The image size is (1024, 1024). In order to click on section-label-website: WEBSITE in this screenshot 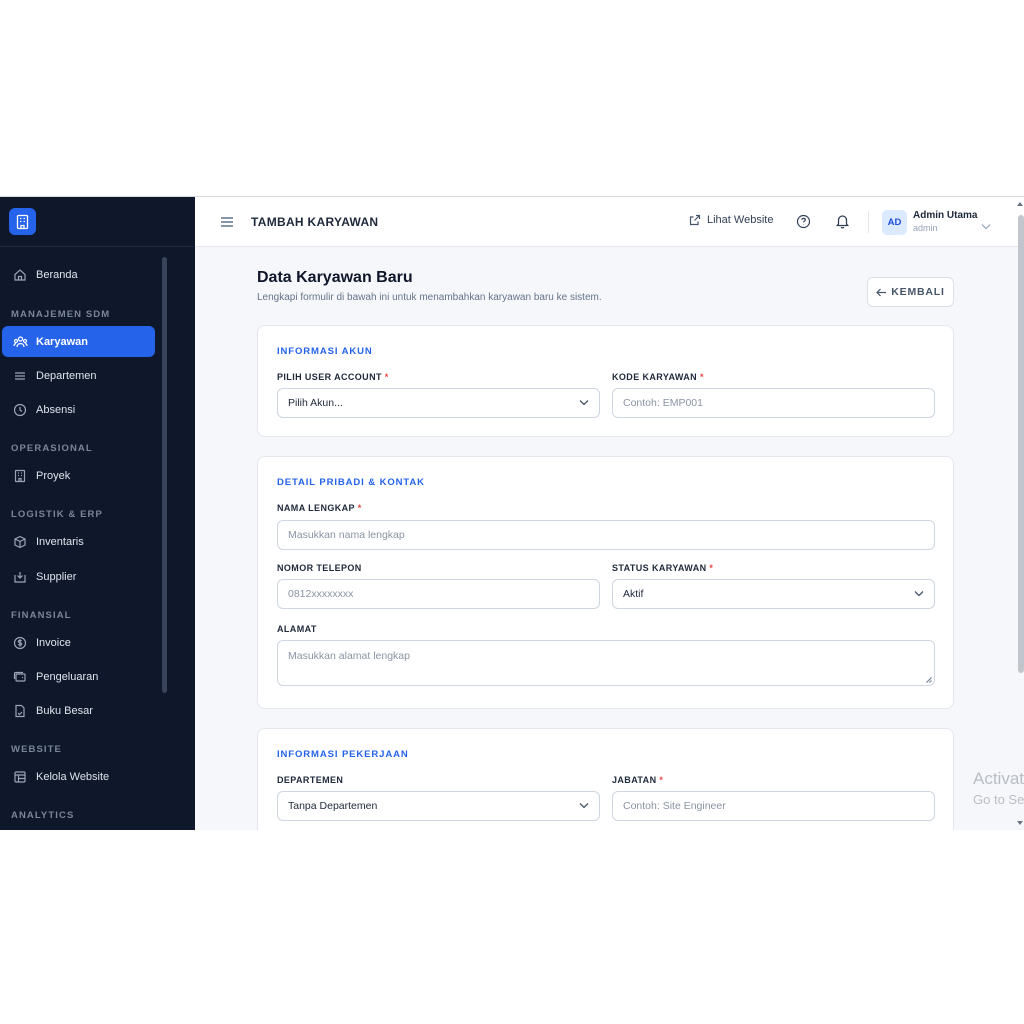, I will do `click(36, 749)`.